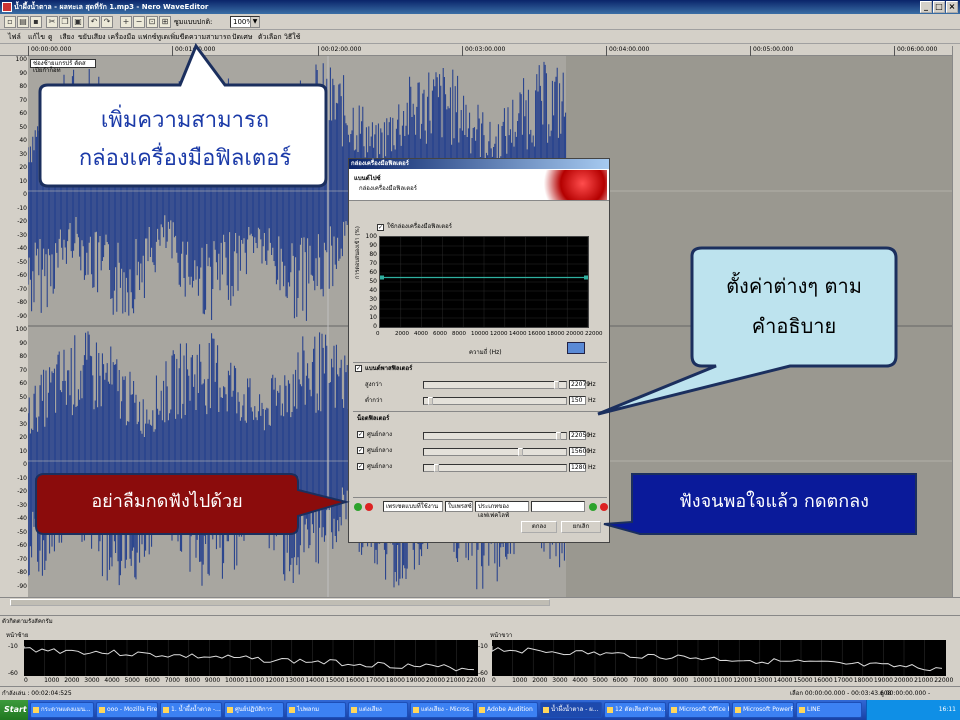 The width and height of the screenshot is (960, 720). I want to click on callout-top-text: เพิ่มความสามารถ กล่องเครื่องมือฟิลเตอร์, so click(185, 140).